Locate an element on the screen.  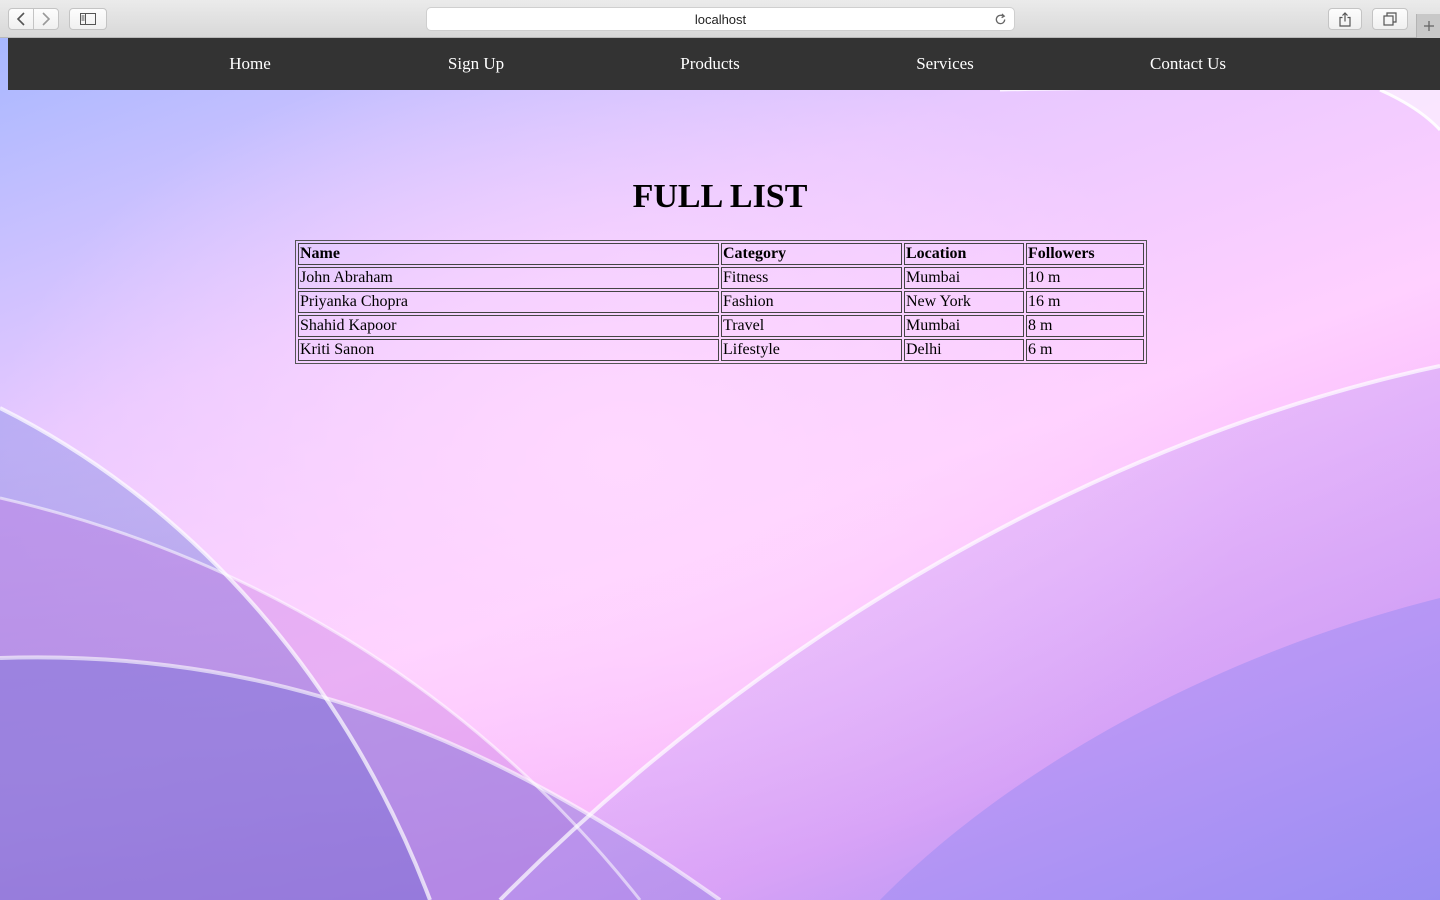
column-header-name: Name is located at coordinates (508, 254).